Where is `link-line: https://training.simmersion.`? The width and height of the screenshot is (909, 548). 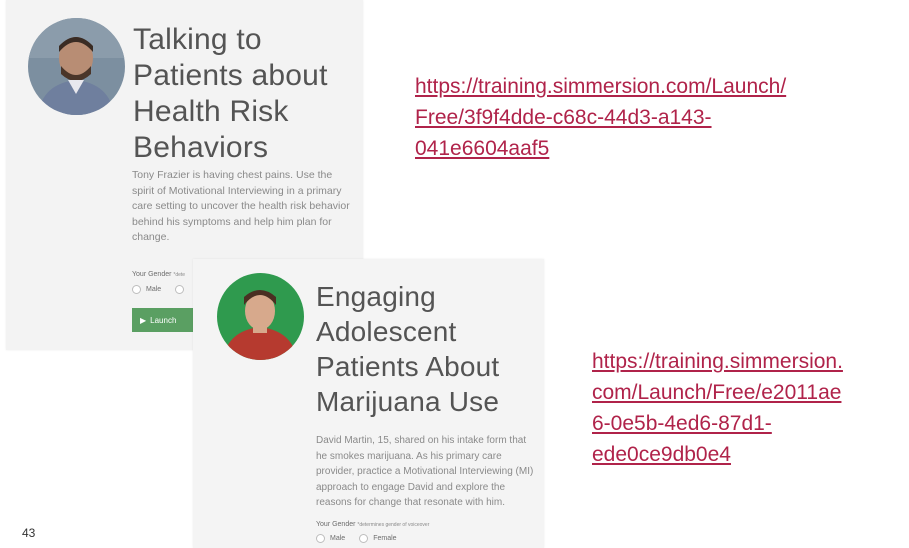 link-line: https://training.simmersion. is located at coordinates (717, 361).